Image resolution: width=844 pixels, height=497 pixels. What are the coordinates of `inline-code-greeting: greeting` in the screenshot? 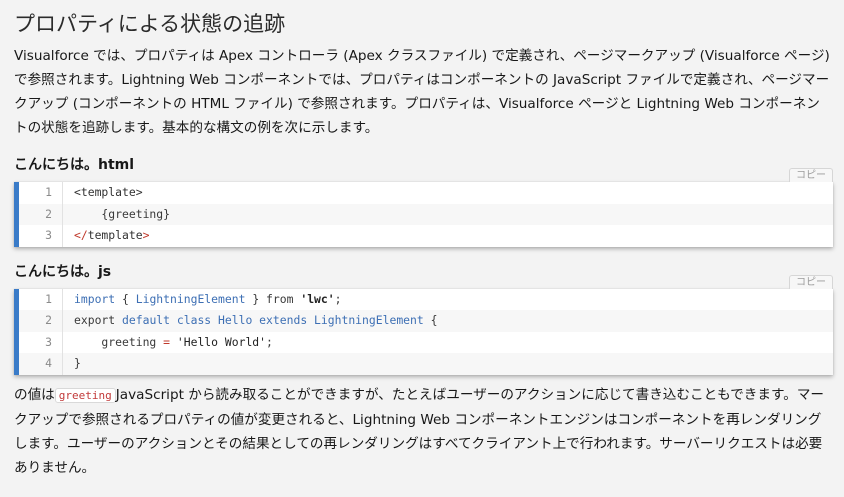 It's located at (85, 395).